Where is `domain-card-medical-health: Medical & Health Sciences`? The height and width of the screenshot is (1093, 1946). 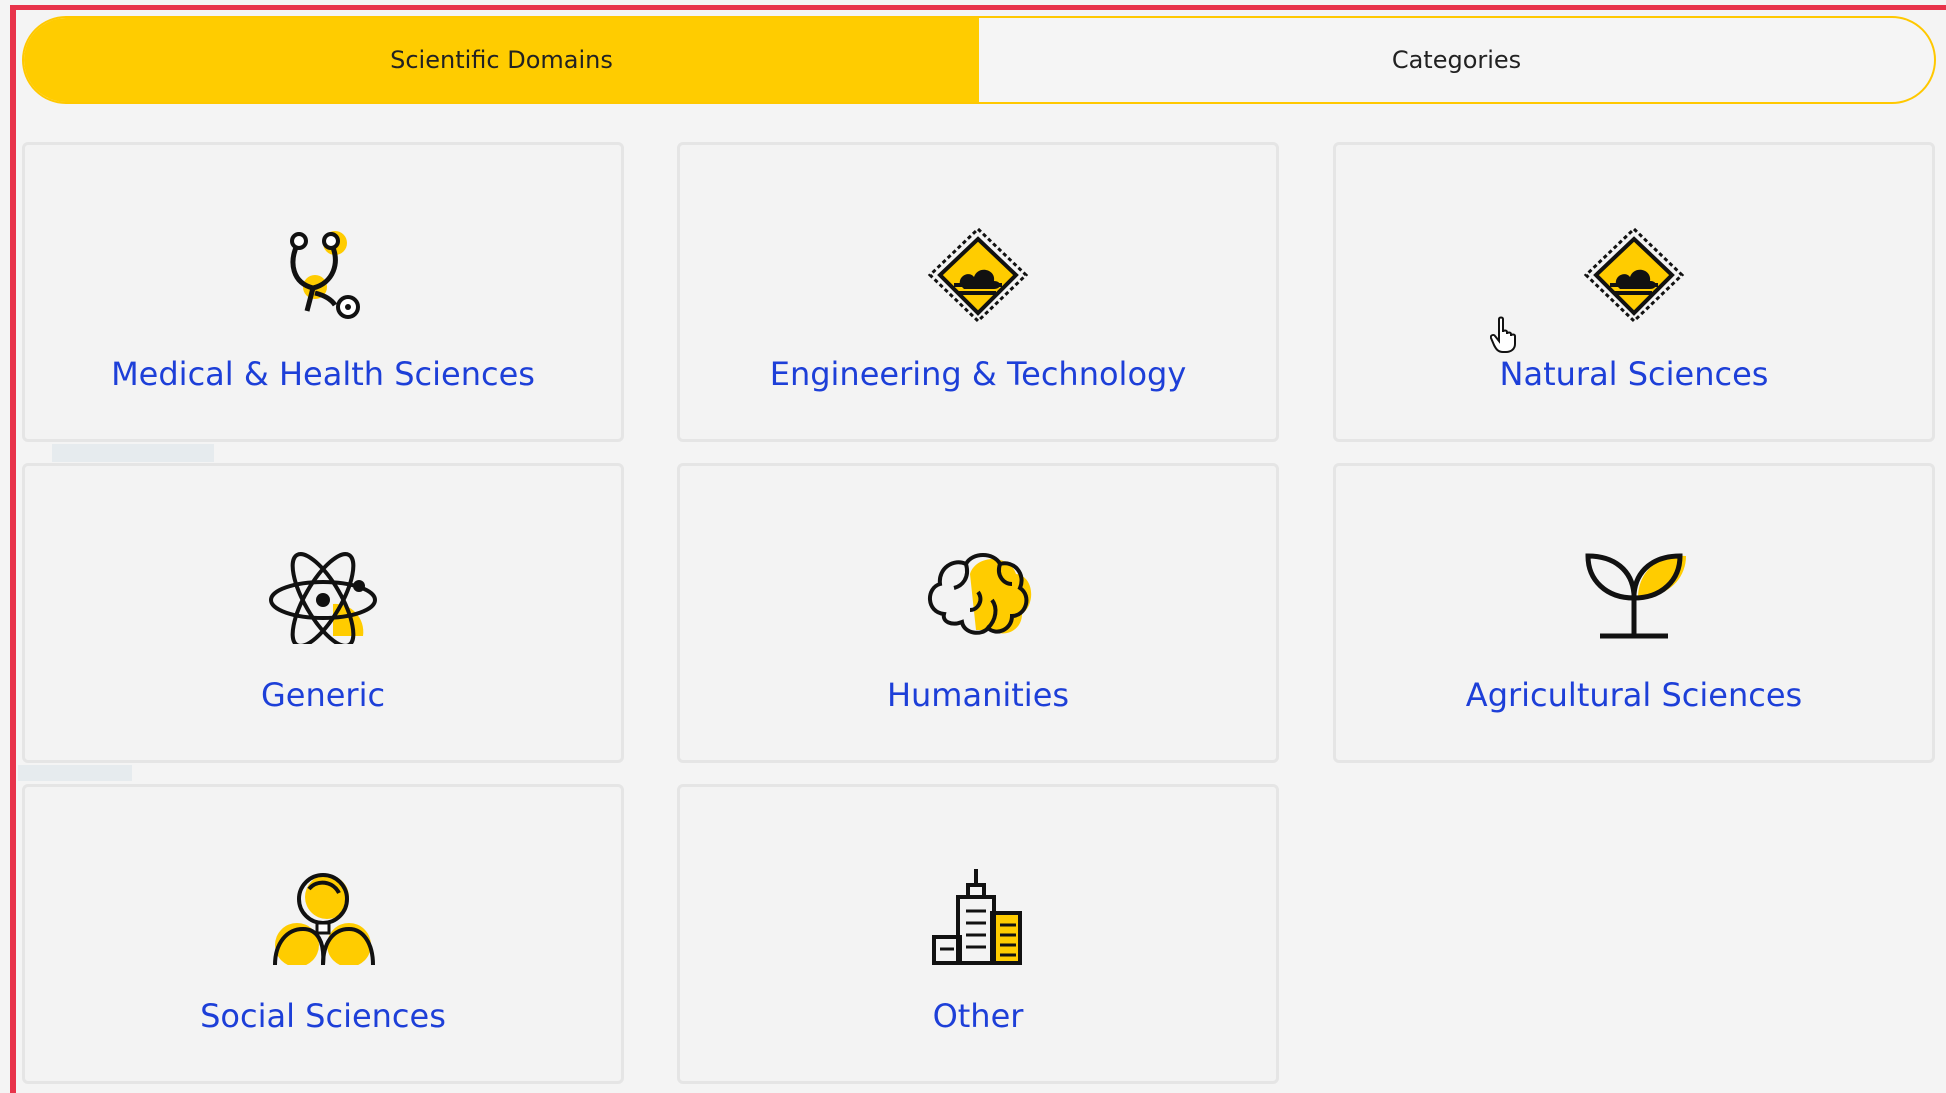 domain-card-medical-health: Medical & Health Sciences is located at coordinates (323, 292).